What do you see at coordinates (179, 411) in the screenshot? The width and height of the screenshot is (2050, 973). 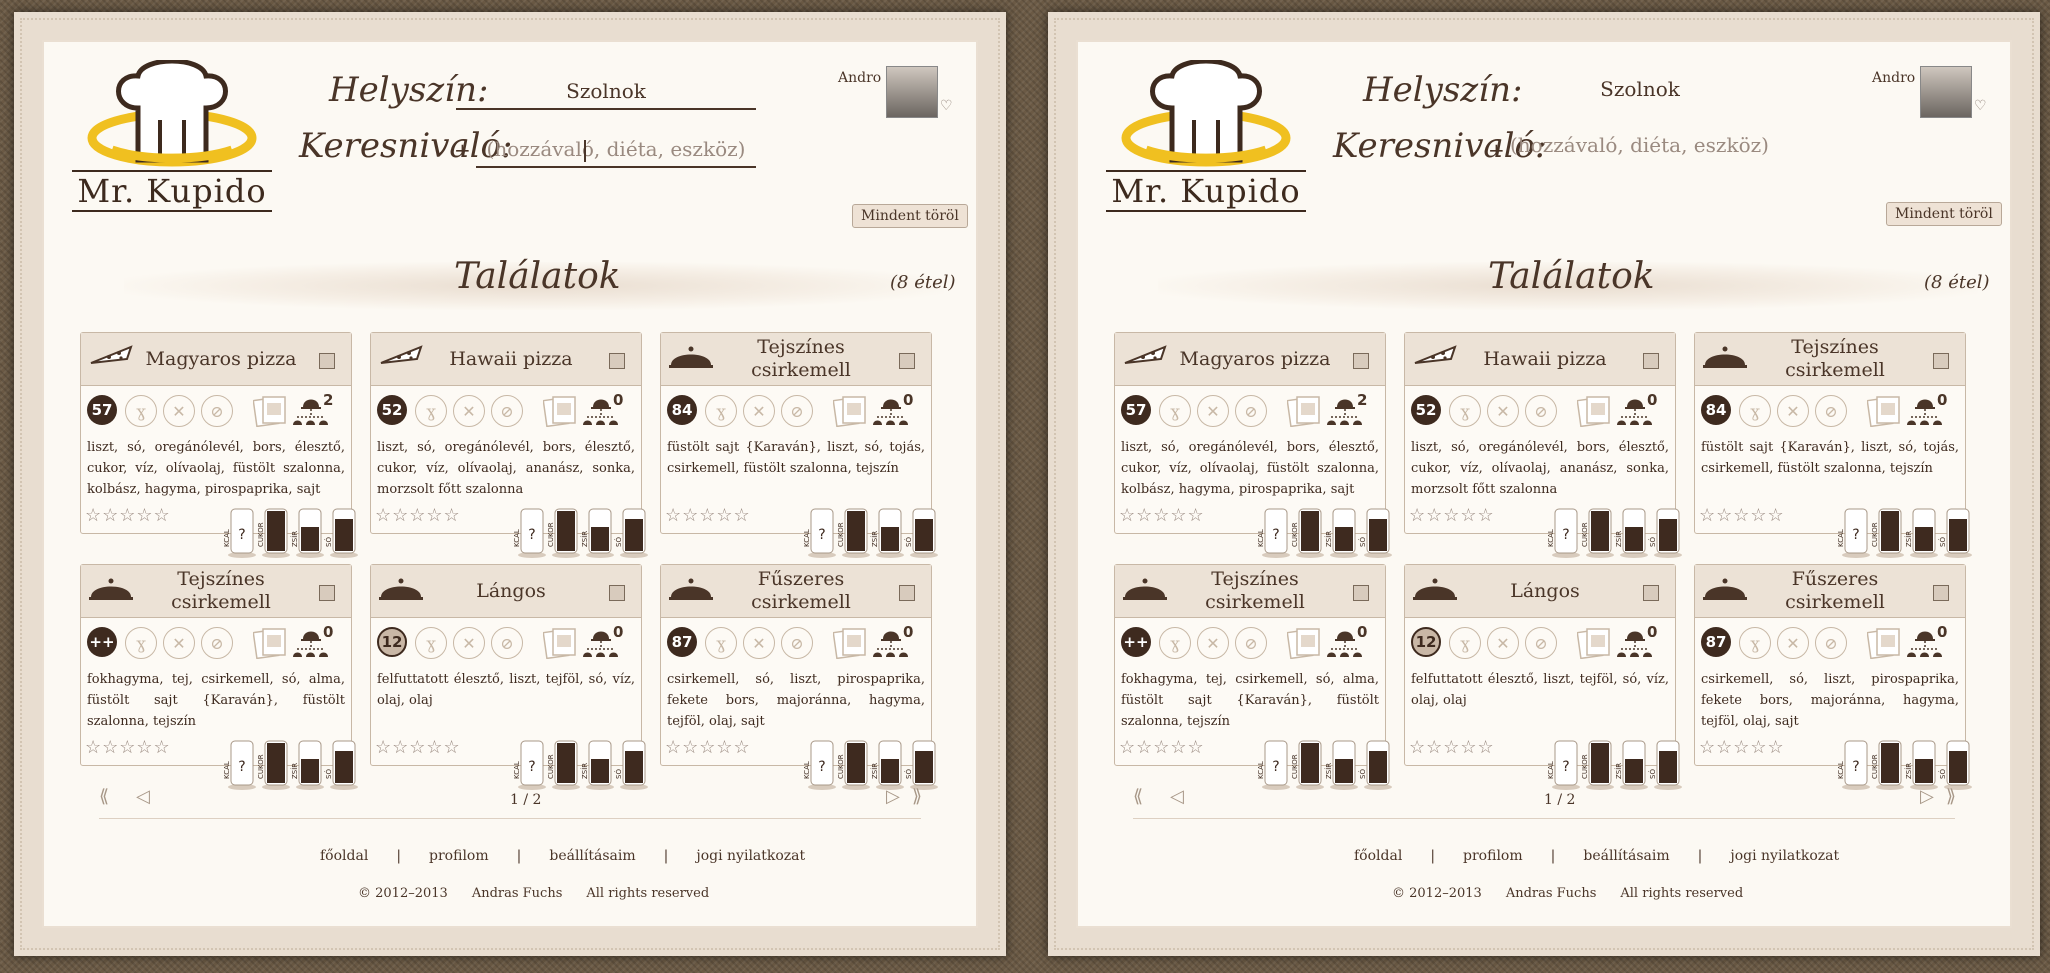 I see `diet-no-gluten-icon: ✕` at bounding box center [179, 411].